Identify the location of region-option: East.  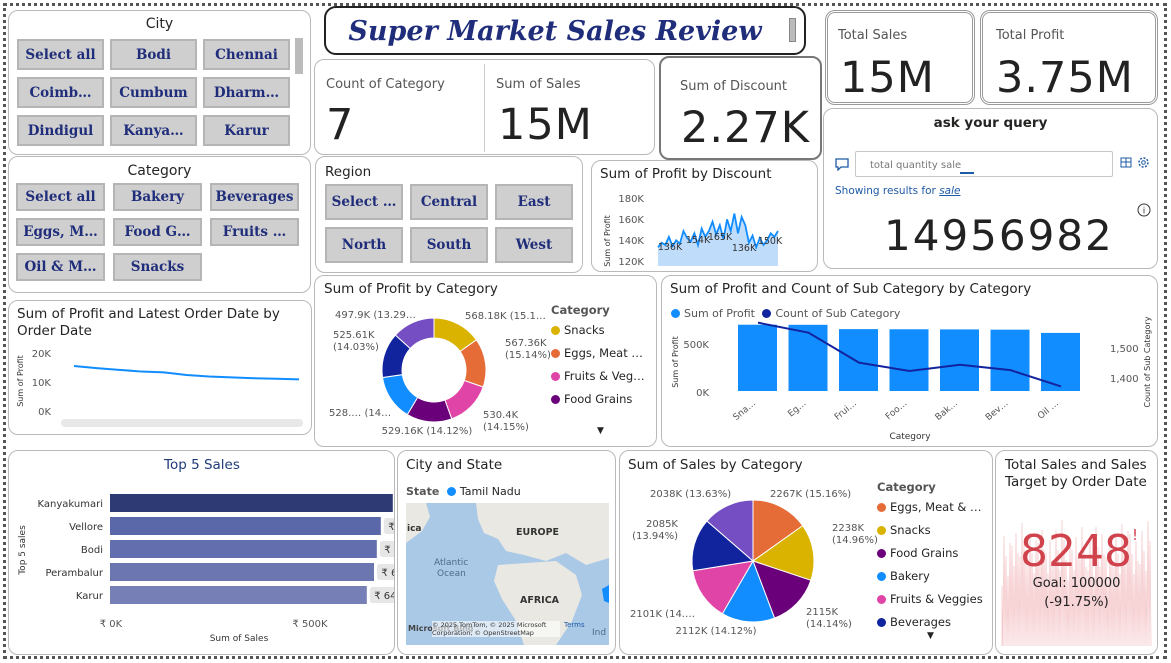
(534, 202).